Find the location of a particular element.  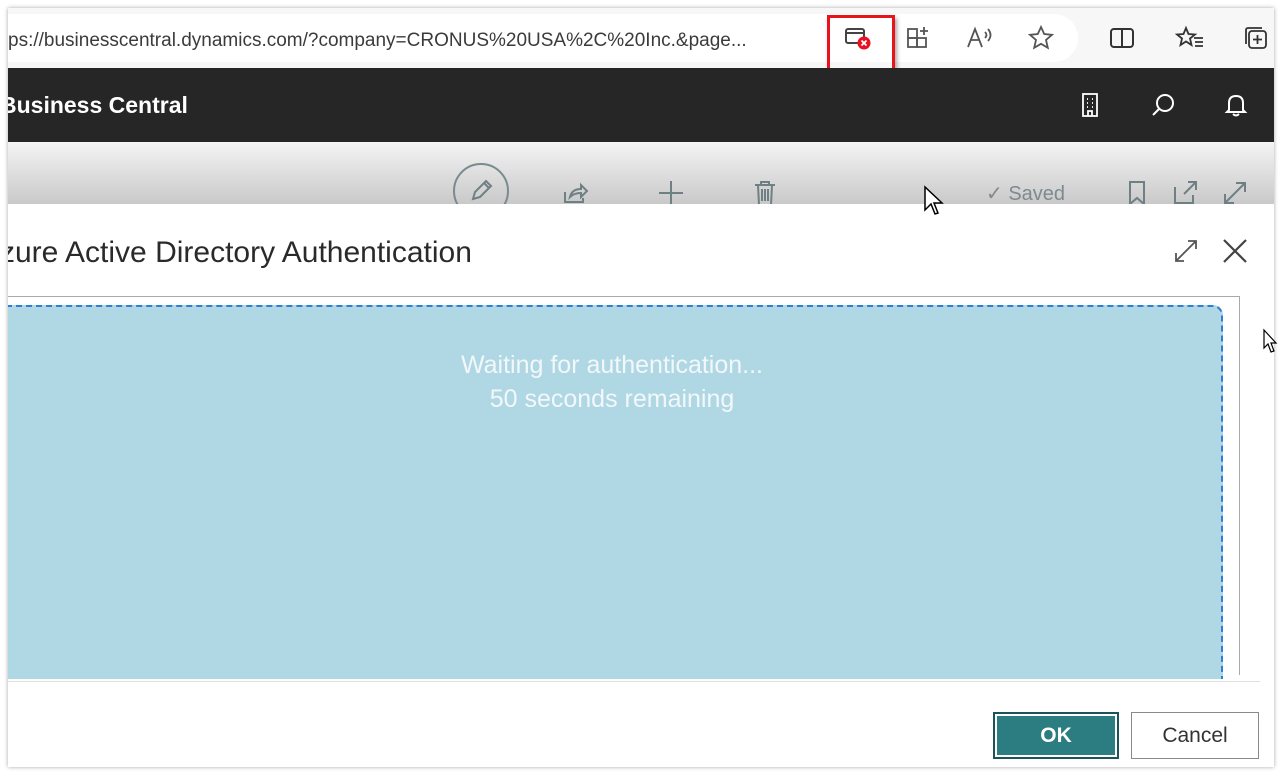

app-title: Business Central is located at coordinates (98, 105).